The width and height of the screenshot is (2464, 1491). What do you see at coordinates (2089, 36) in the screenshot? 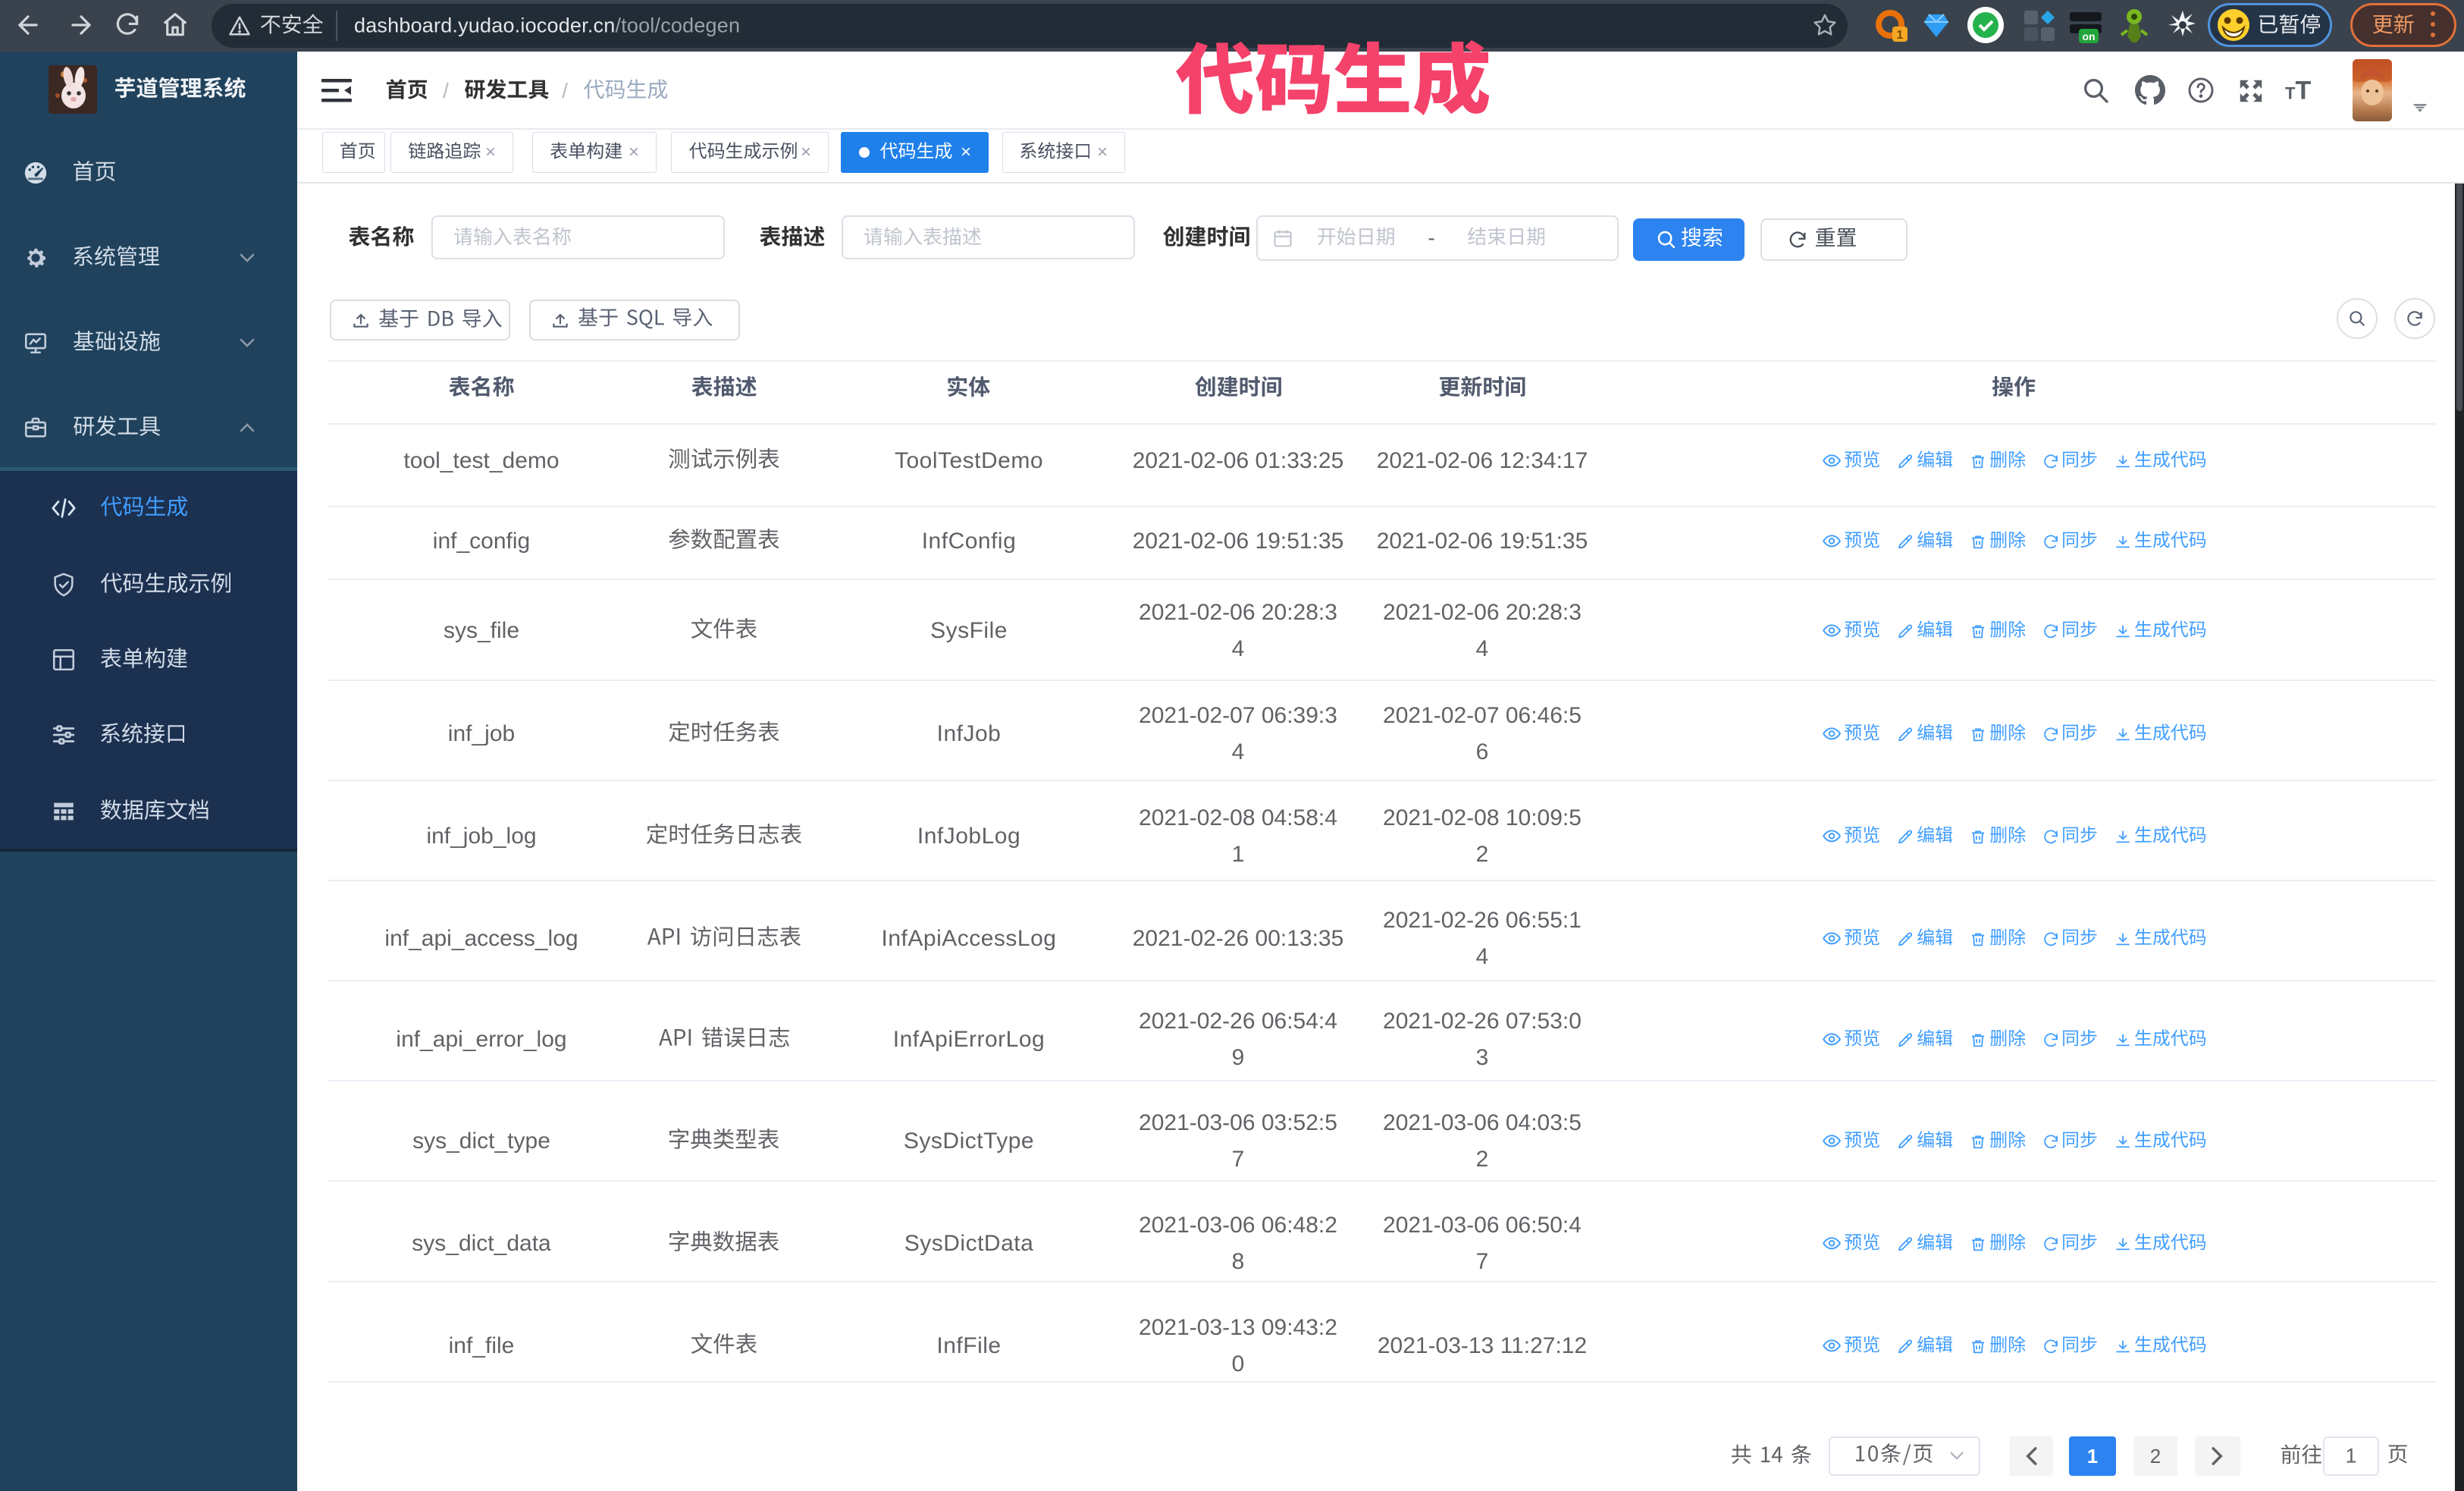
I see `svg-text: on` at bounding box center [2089, 36].